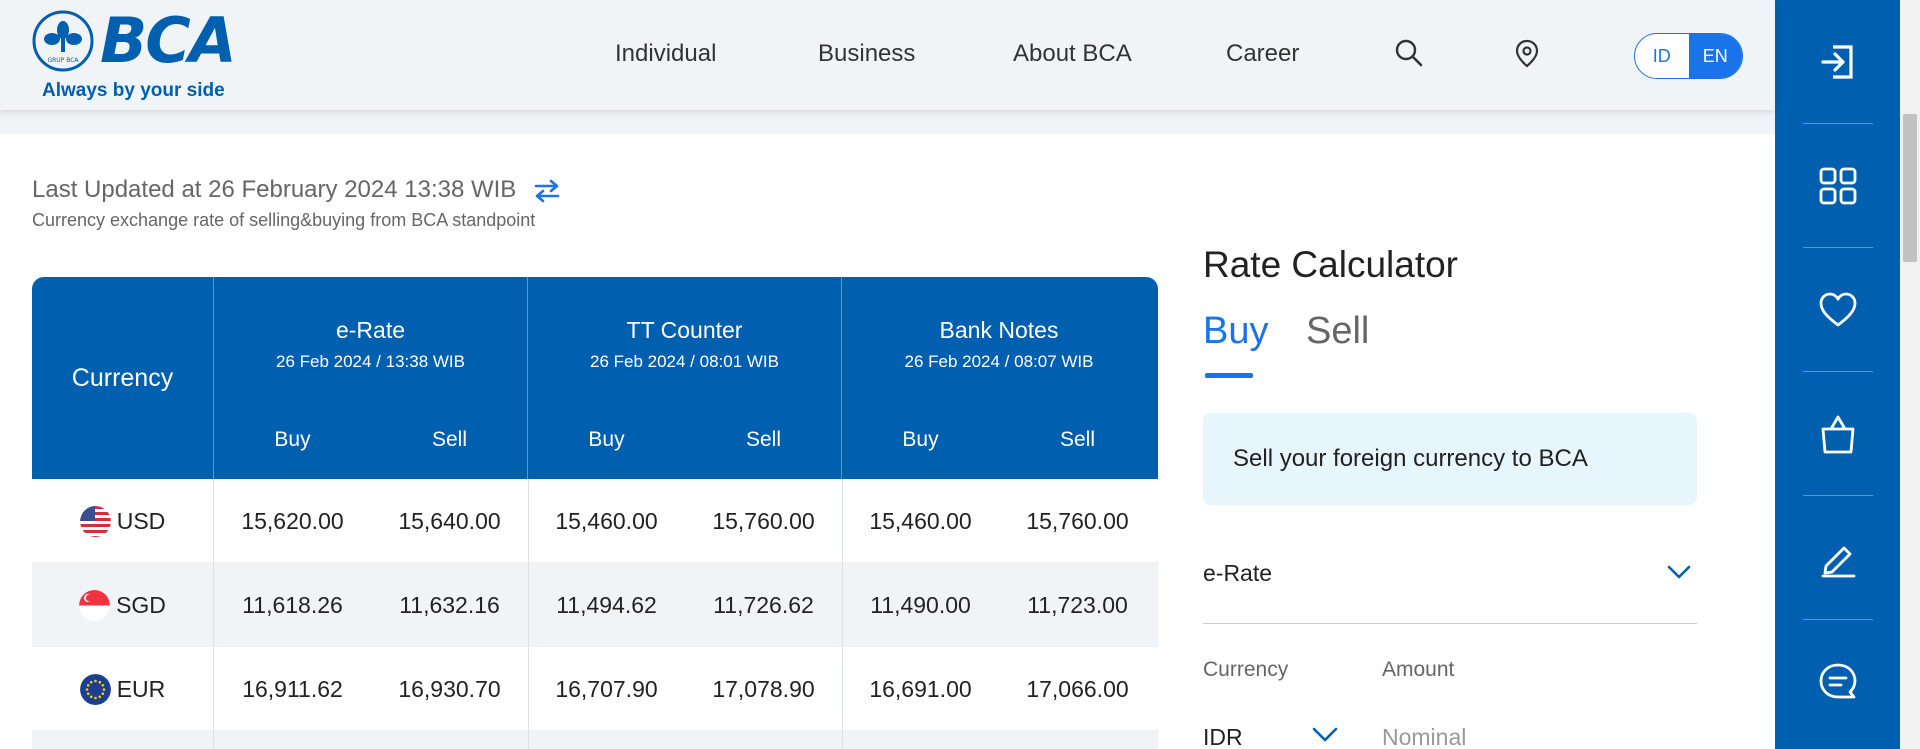 The image size is (1920, 749). What do you see at coordinates (1527, 53) in the screenshot?
I see `location-pin-icon` at bounding box center [1527, 53].